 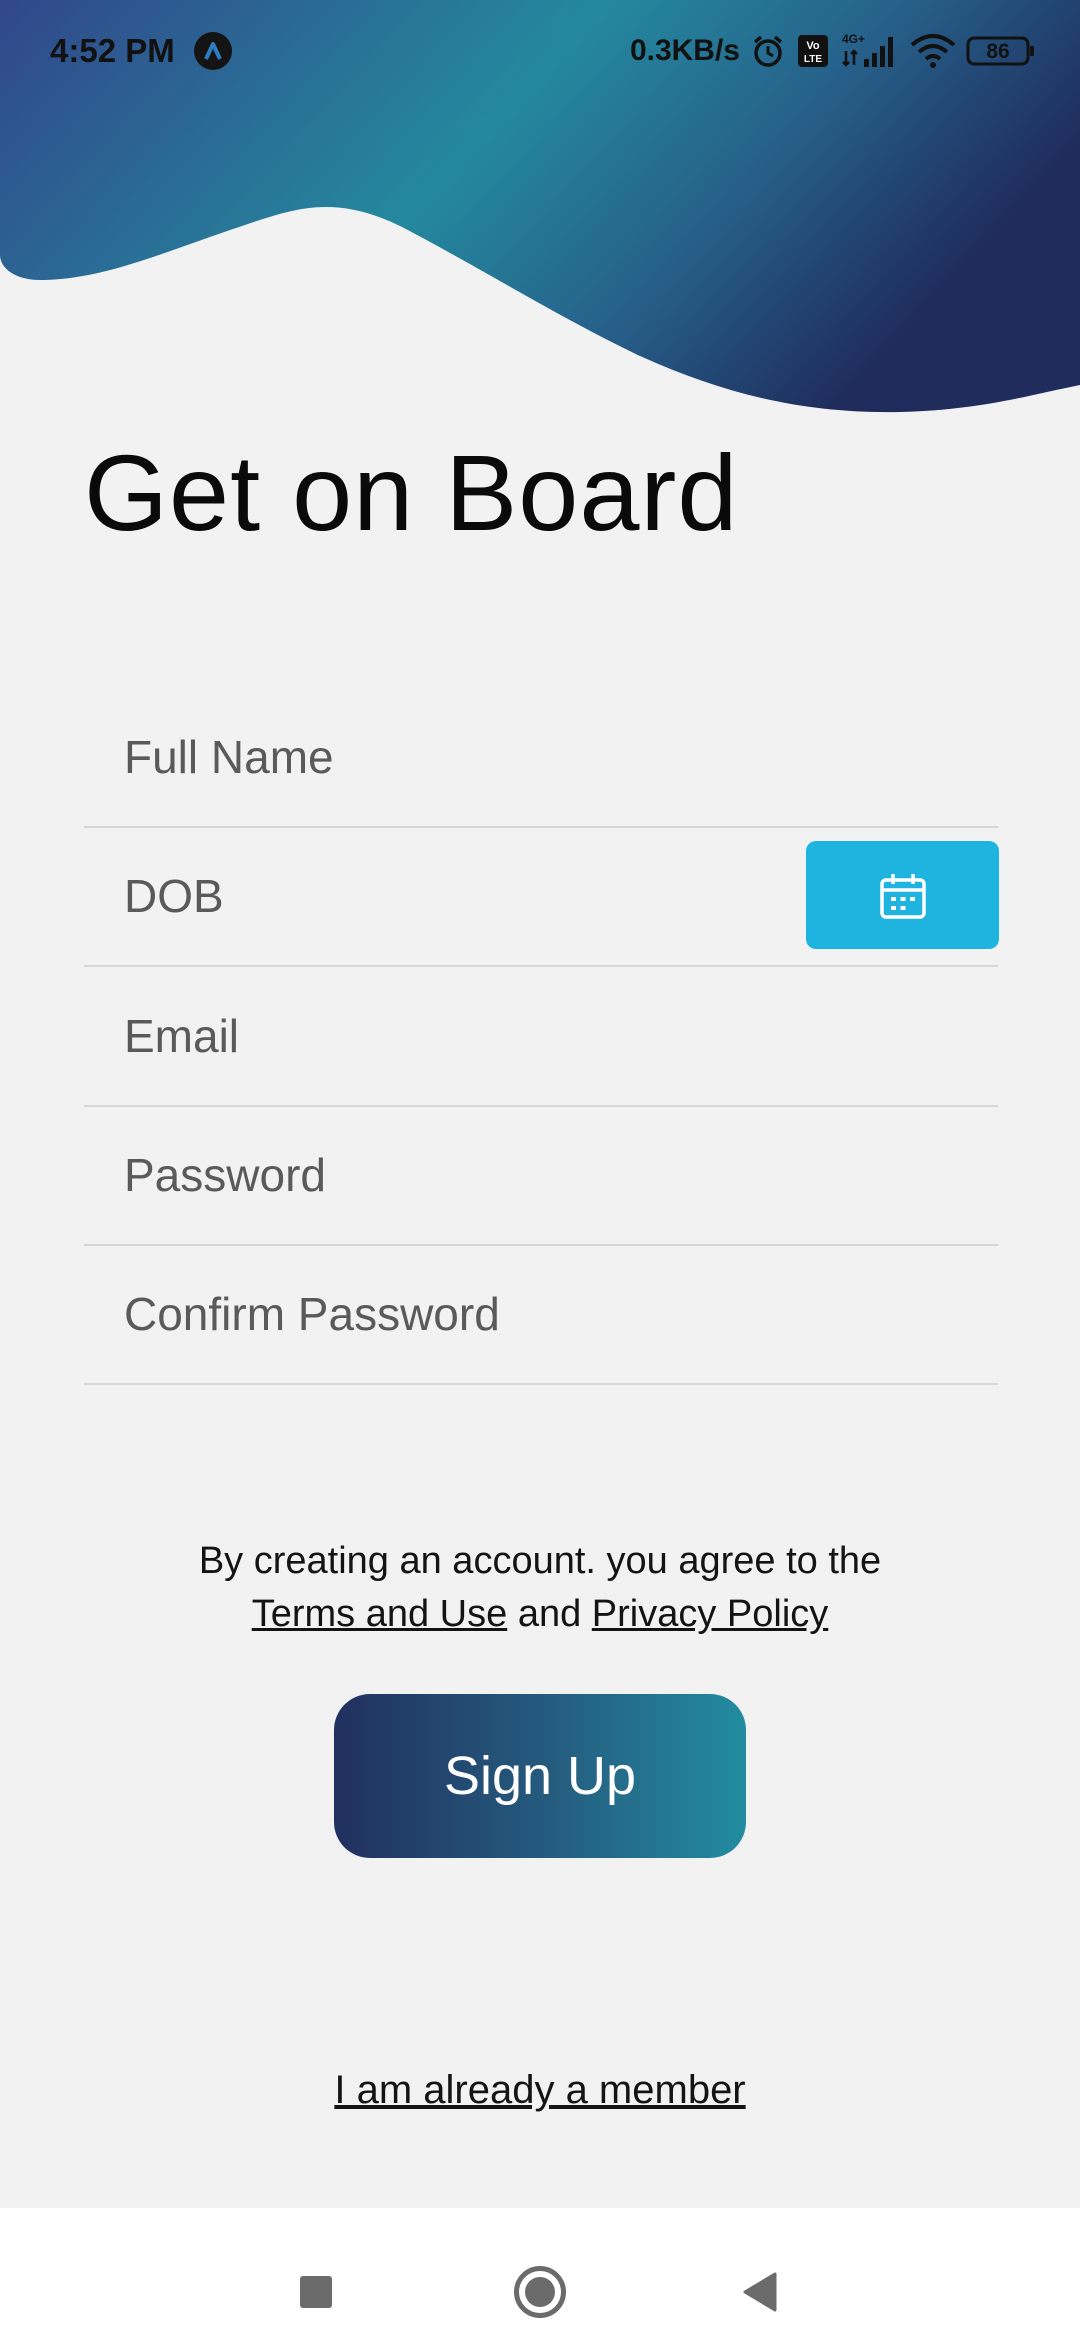 I want to click on confirm-password-field: Confirm Password, so click(x=541, y=1315).